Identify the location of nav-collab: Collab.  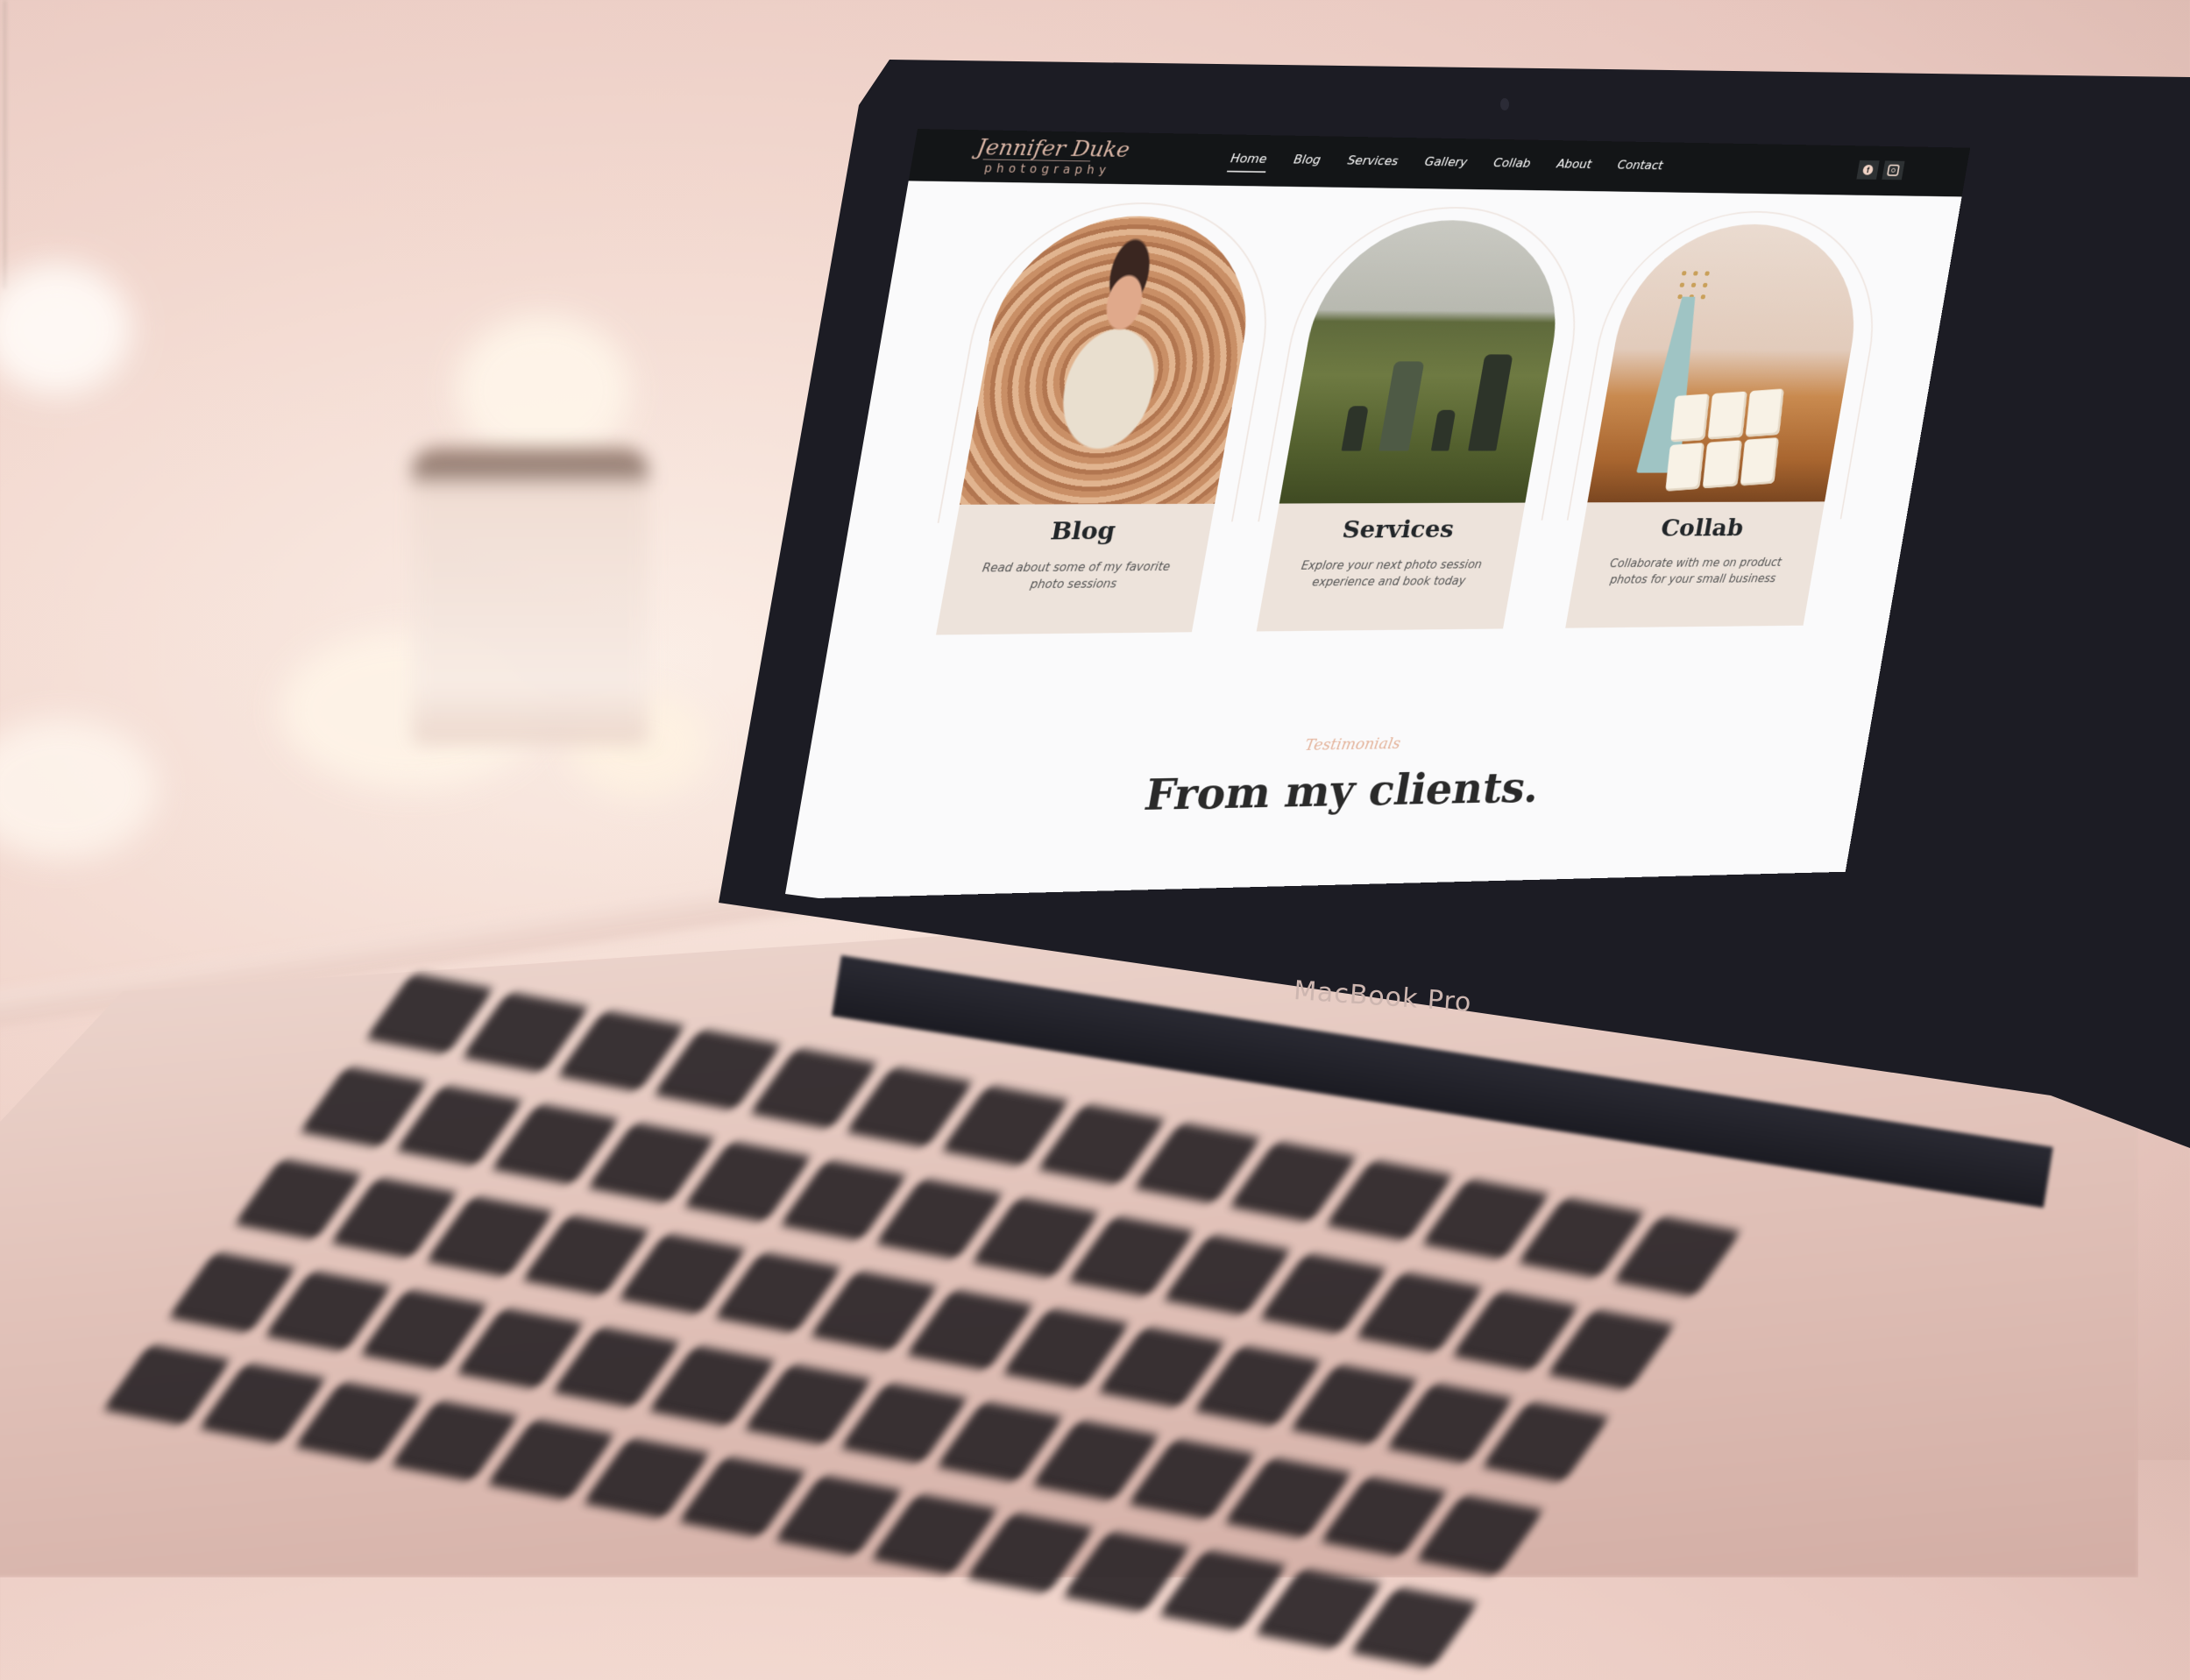
(1512, 162).